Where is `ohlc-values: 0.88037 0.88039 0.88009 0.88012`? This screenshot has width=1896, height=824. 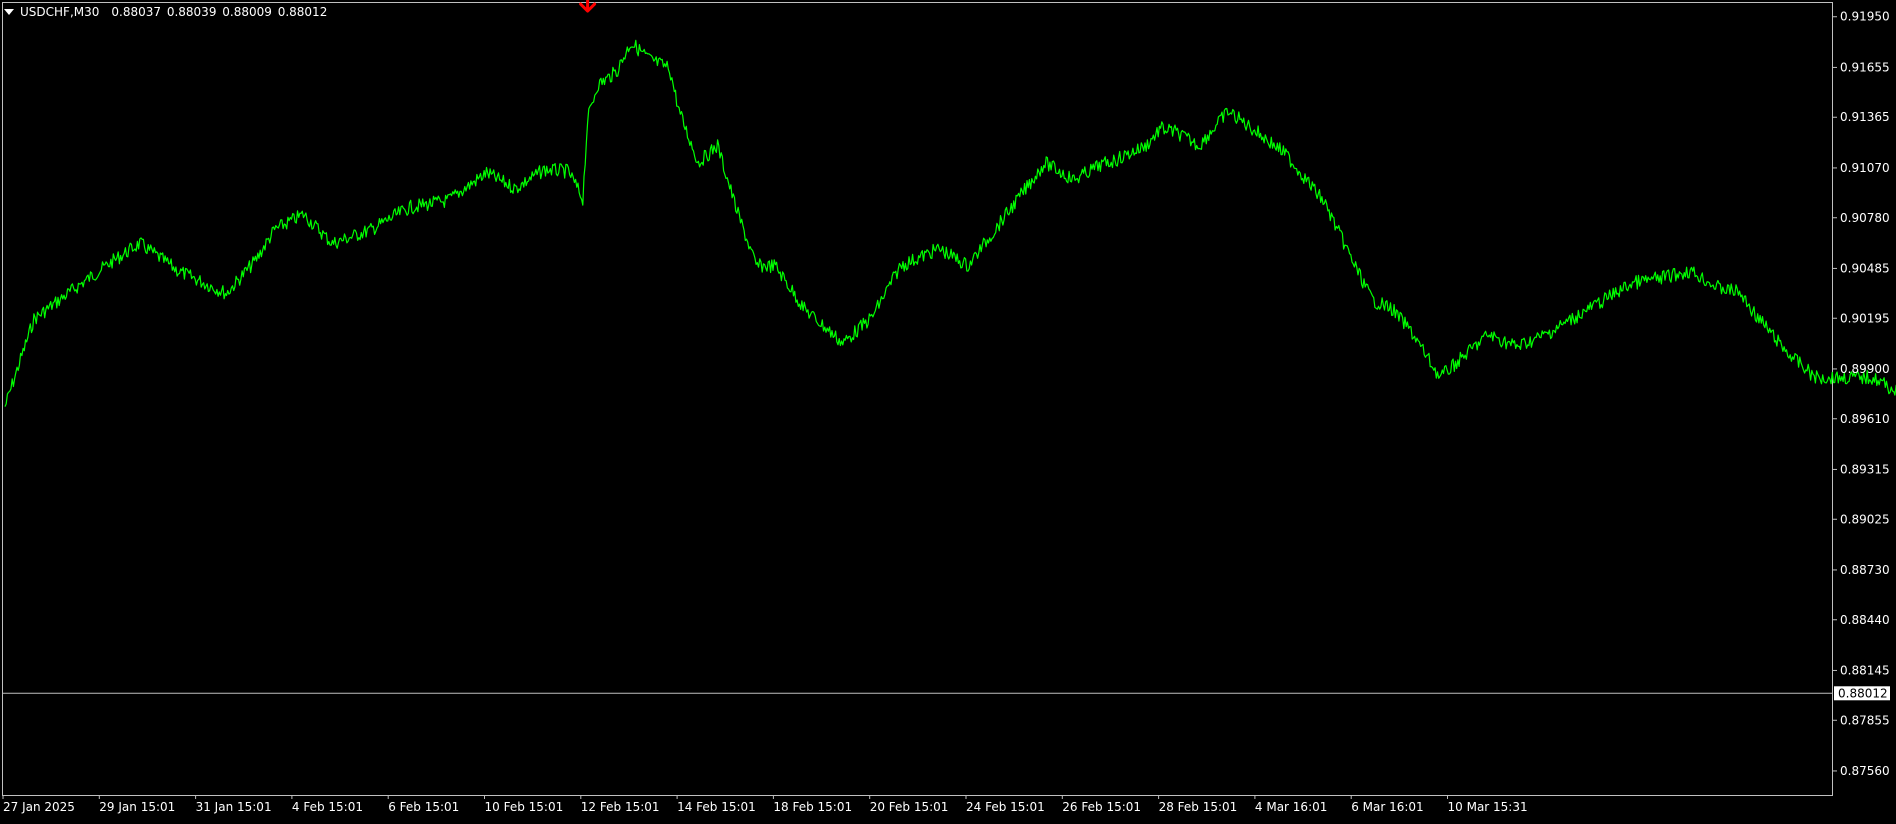 ohlc-values: 0.88037 0.88039 0.88009 0.88012 is located at coordinates (219, 12).